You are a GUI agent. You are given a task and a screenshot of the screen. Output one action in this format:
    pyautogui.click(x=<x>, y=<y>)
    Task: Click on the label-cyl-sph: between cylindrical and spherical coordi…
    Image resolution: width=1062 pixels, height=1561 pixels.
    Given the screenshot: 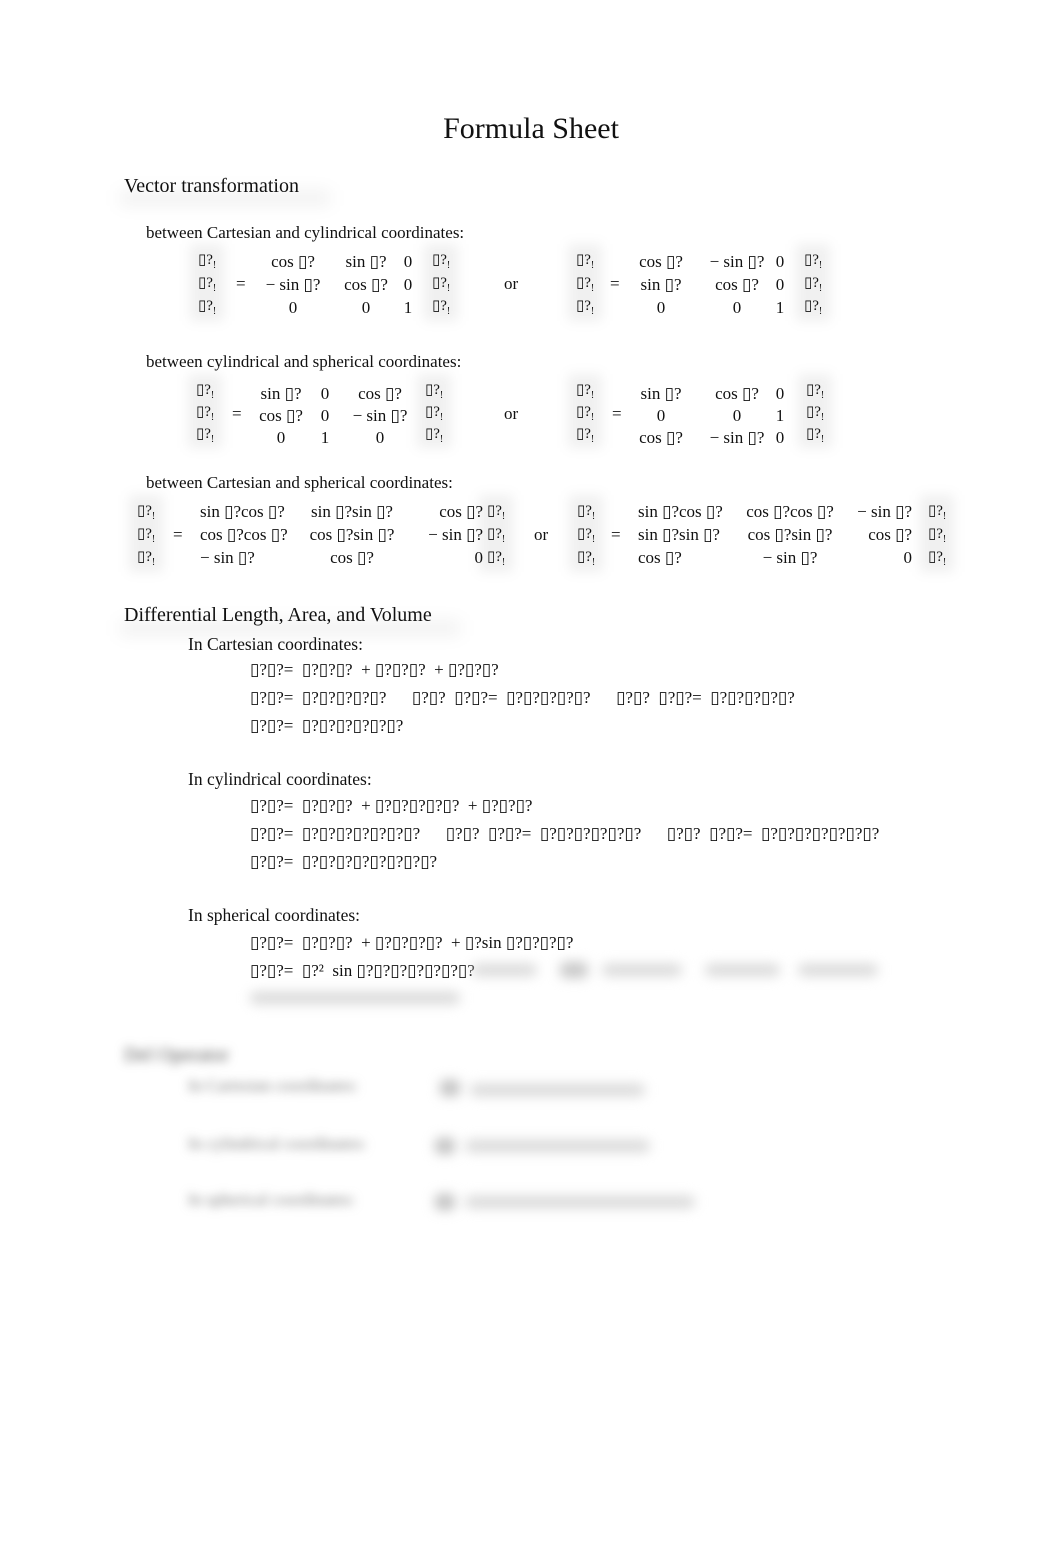 What is the action you would take?
    pyautogui.click(x=304, y=361)
    